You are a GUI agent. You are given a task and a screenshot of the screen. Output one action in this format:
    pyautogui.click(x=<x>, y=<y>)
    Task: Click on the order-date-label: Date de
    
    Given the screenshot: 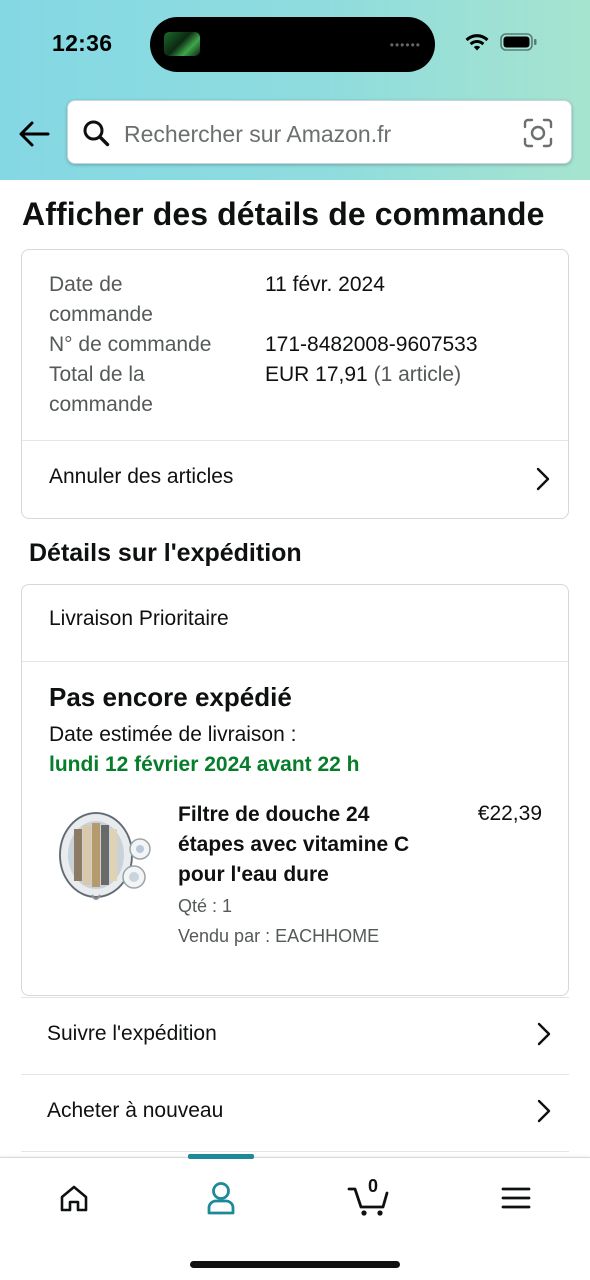 What is the action you would take?
    pyautogui.click(x=86, y=284)
    